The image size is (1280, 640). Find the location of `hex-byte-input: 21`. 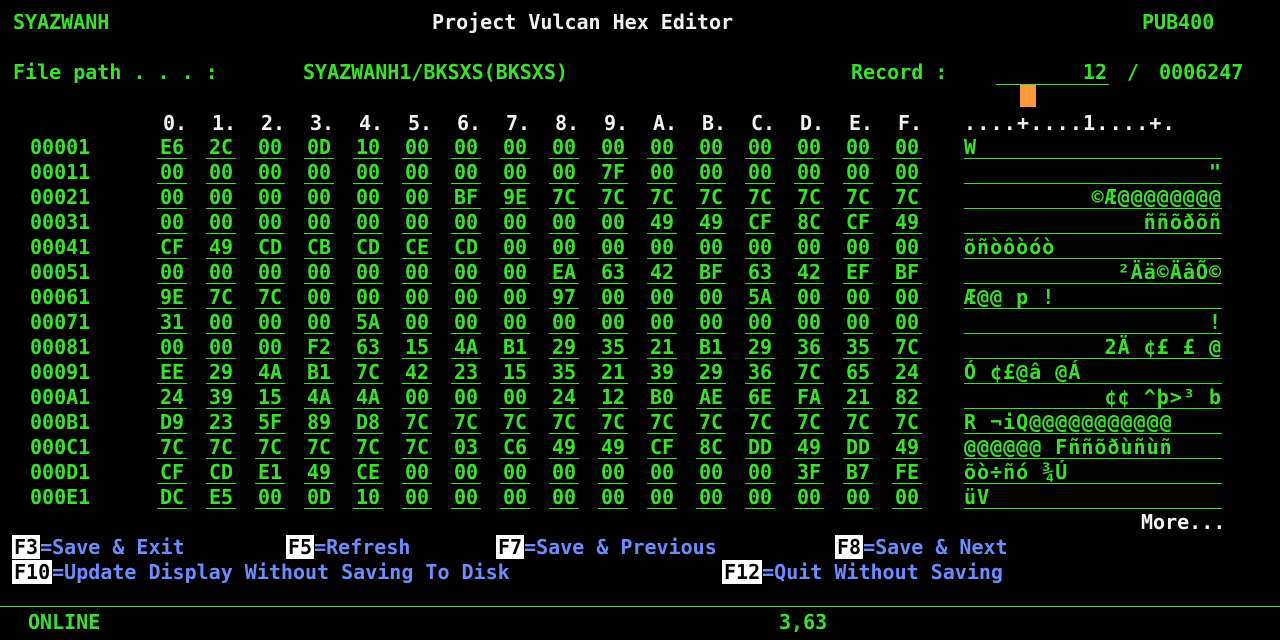

hex-byte-input: 21 is located at coordinates (662, 347).